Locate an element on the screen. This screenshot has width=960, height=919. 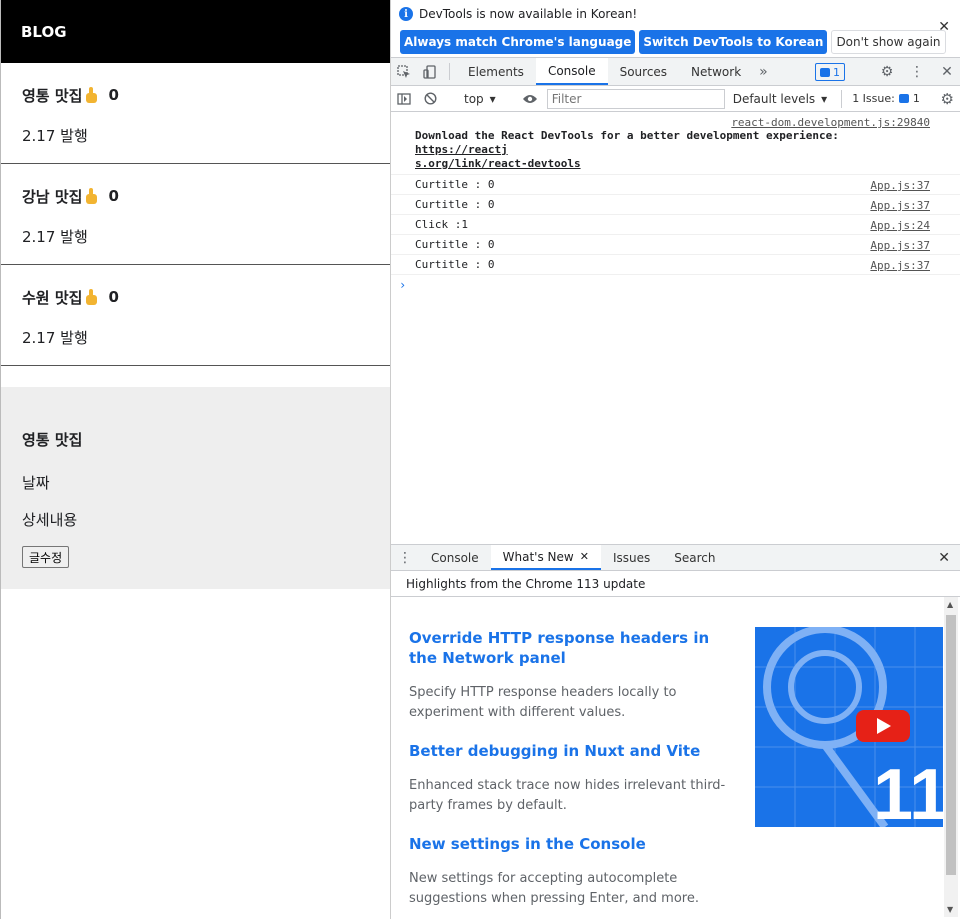
scroll-down-icon: ▼ is located at coordinates (950, 909).